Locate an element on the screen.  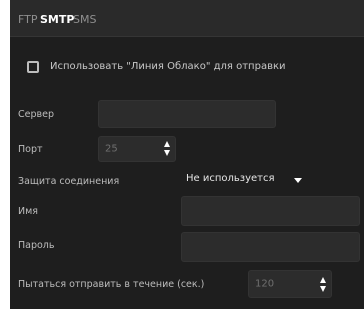
port-input: 25 is located at coordinates (137, 149).